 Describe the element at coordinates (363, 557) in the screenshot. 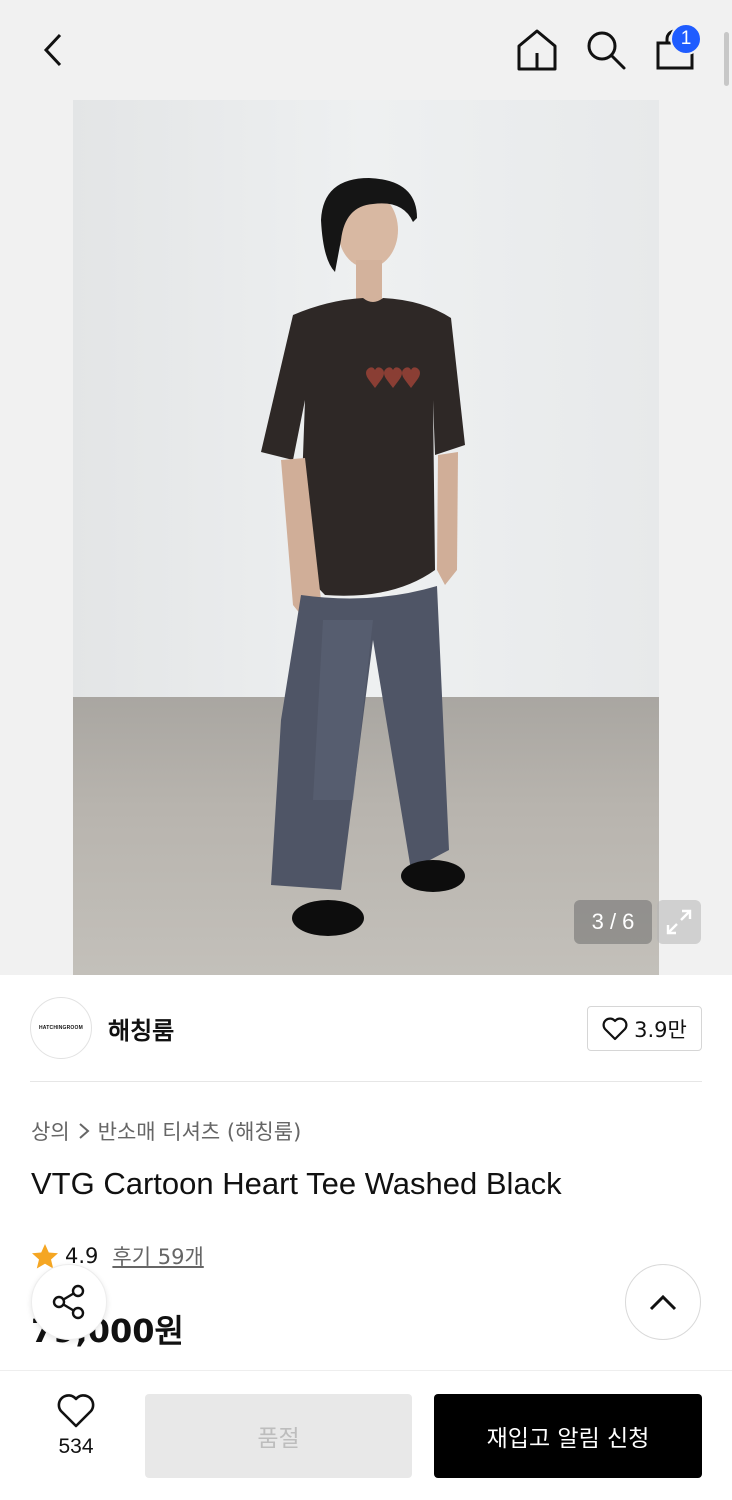

I see `model-figure` at that location.